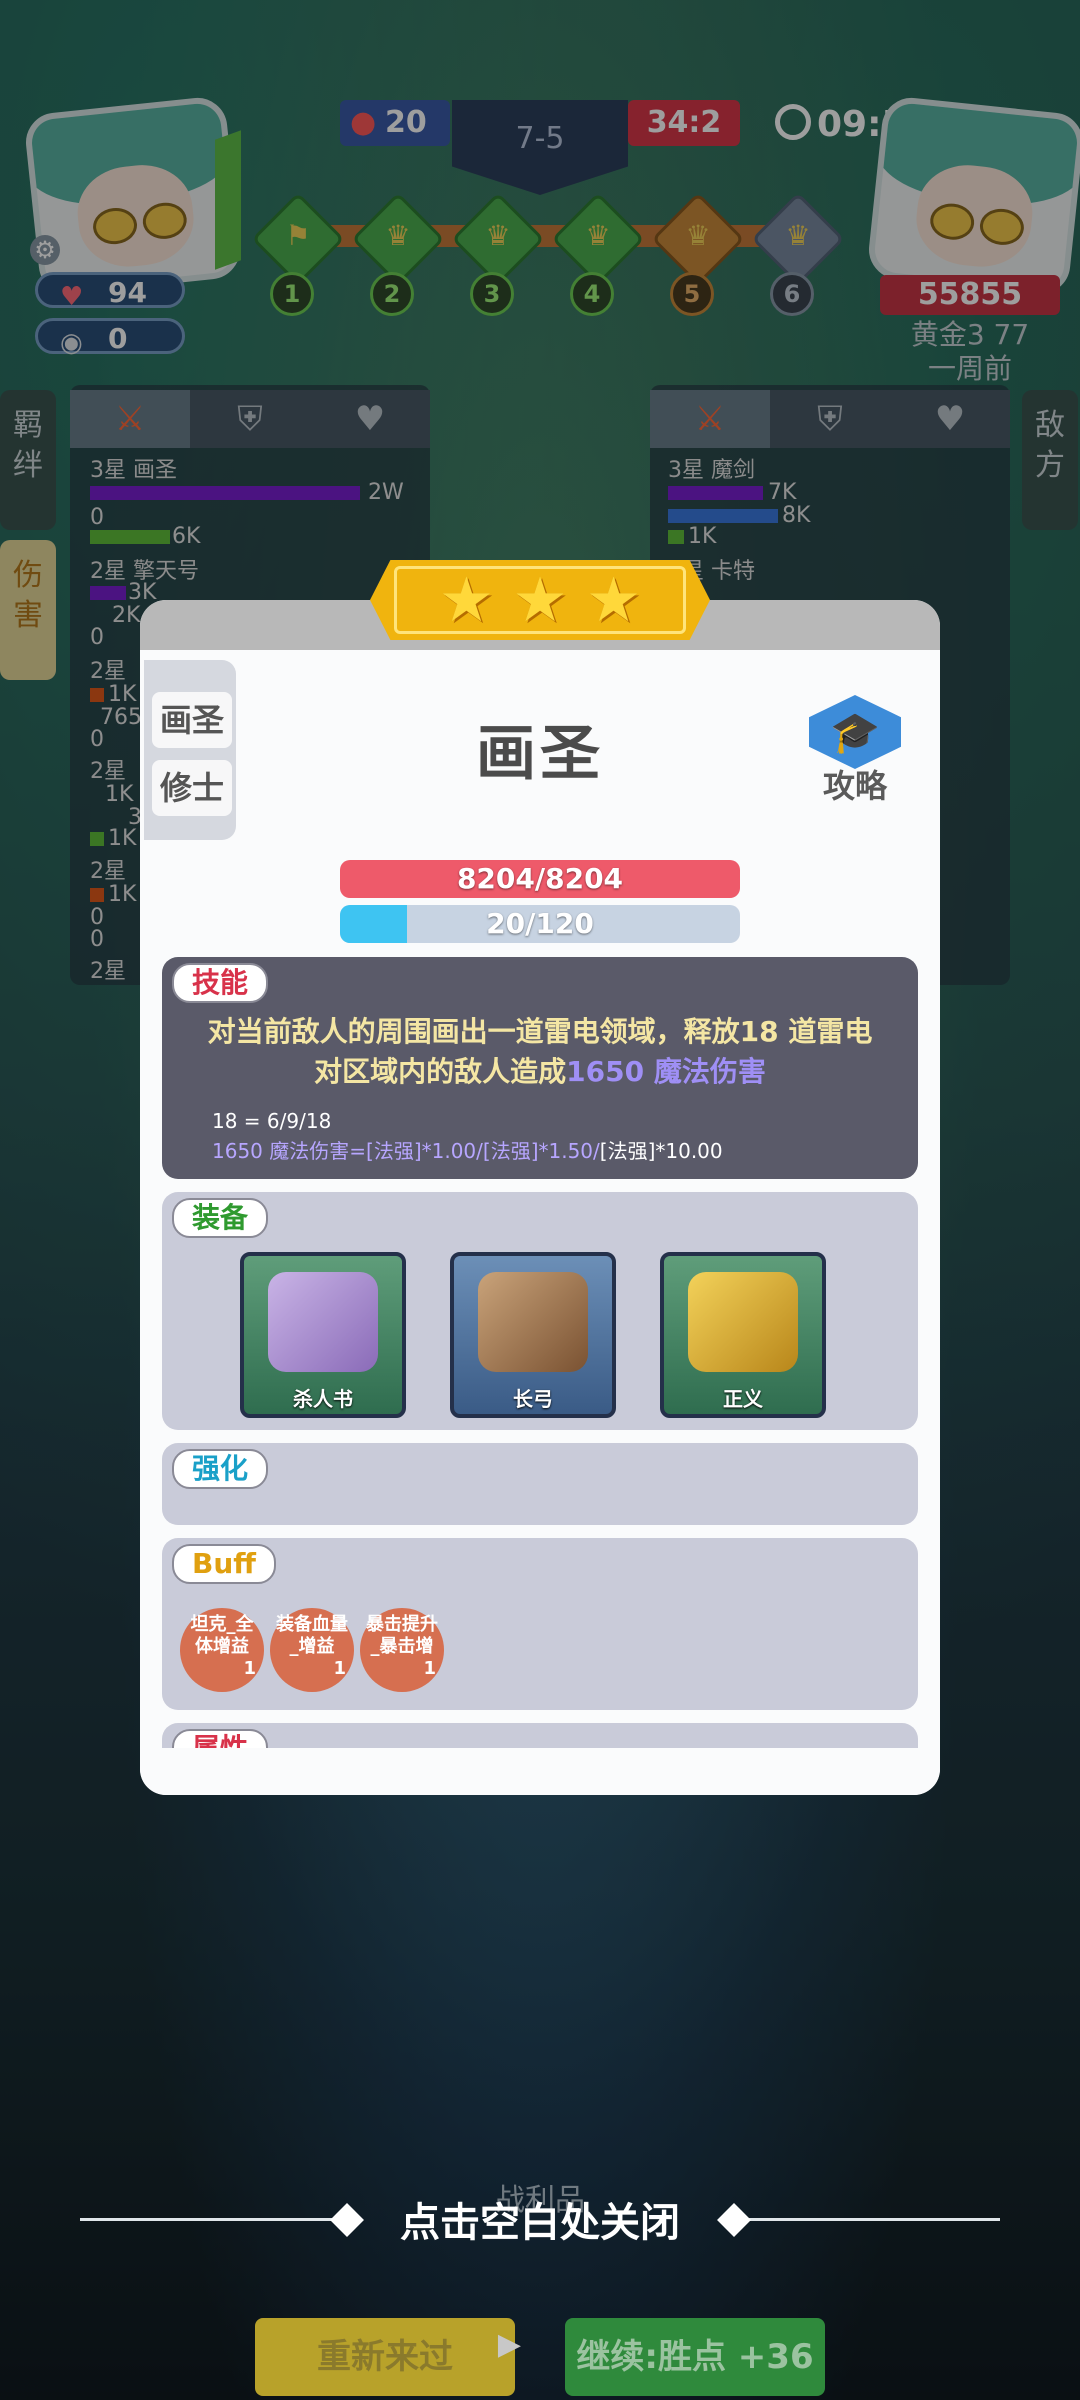 This screenshot has width=1080, height=2400. I want to click on formula-part: [法强]*10.00, so click(661, 1151).